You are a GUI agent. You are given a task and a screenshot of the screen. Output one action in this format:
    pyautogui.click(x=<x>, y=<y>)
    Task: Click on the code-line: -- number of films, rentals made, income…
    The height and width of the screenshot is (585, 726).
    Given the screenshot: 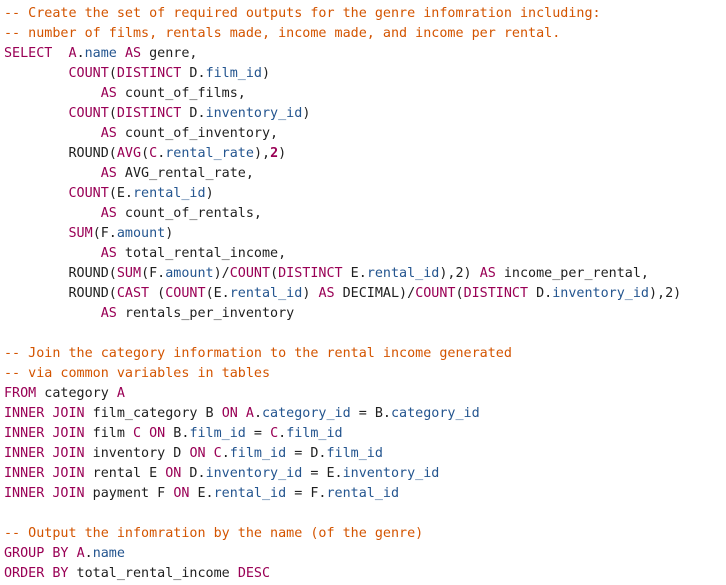 What is the action you would take?
    pyautogui.click(x=365, y=34)
    